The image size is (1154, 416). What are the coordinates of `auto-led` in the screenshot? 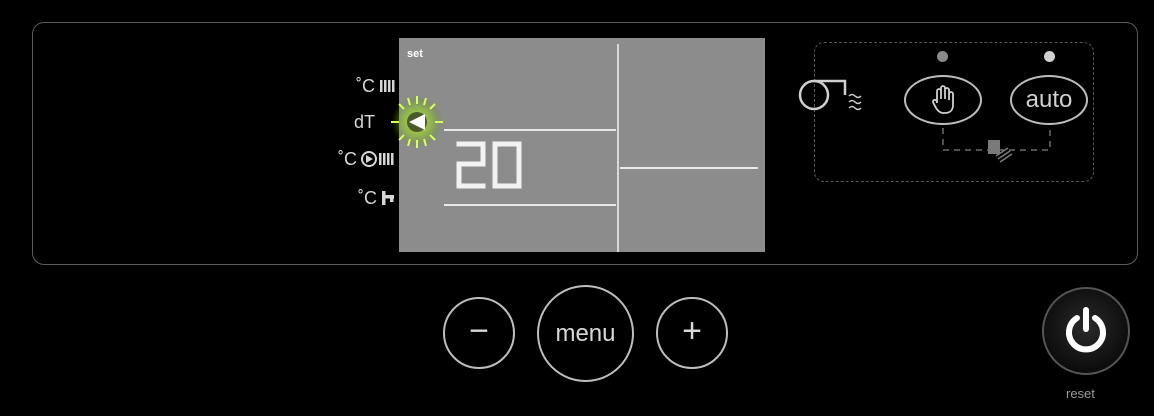 It's located at (1049, 56).